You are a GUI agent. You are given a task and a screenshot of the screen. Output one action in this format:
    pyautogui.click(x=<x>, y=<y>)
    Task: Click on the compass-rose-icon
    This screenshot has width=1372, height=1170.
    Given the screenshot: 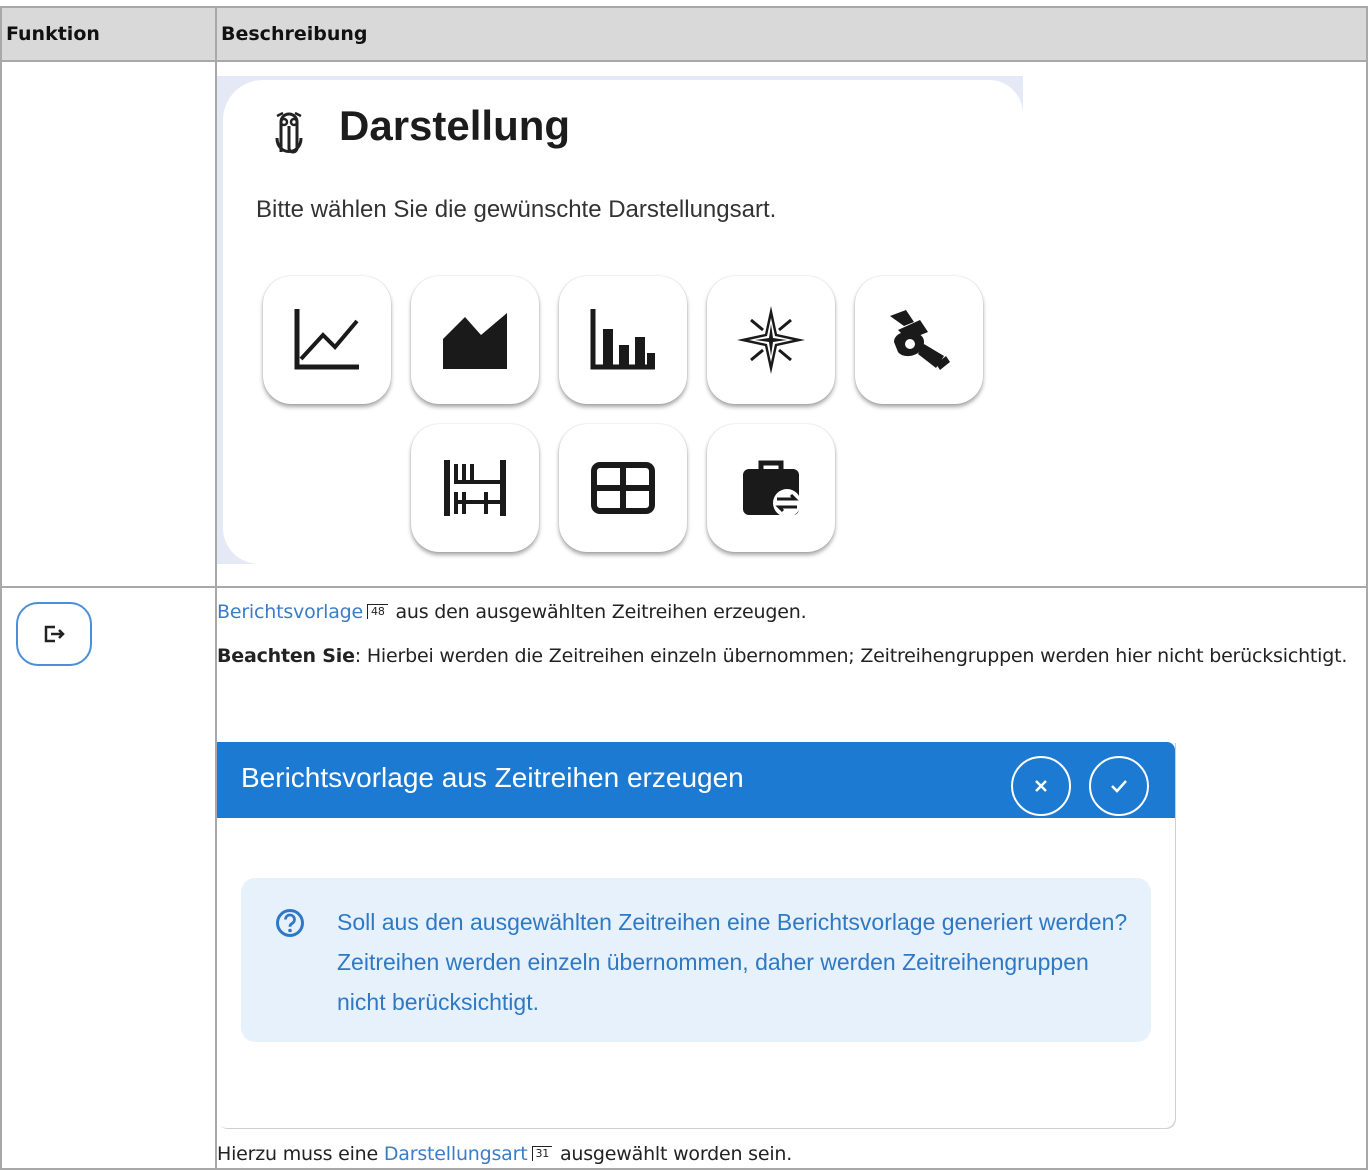 What is the action you would take?
    pyautogui.click(x=771, y=340)
    